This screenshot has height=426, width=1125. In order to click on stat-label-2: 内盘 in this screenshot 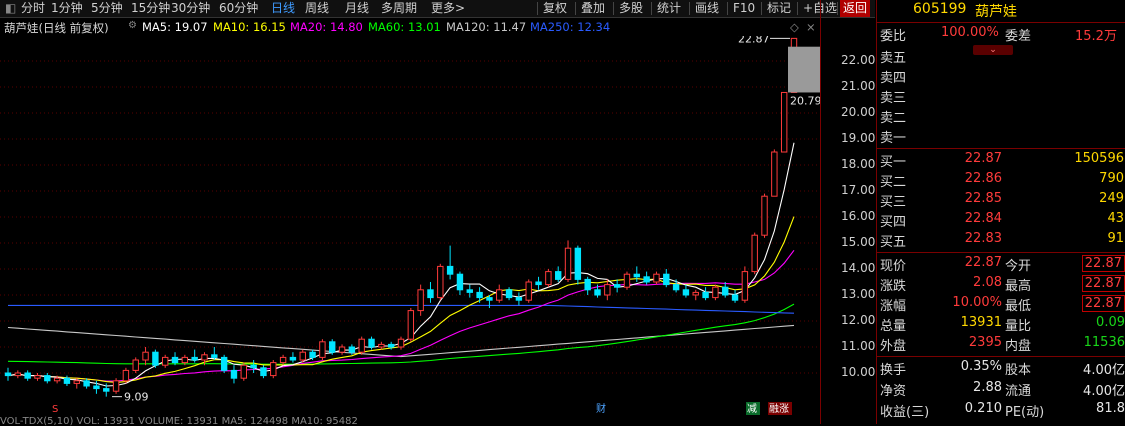, I will do `click(1018, 346)`.